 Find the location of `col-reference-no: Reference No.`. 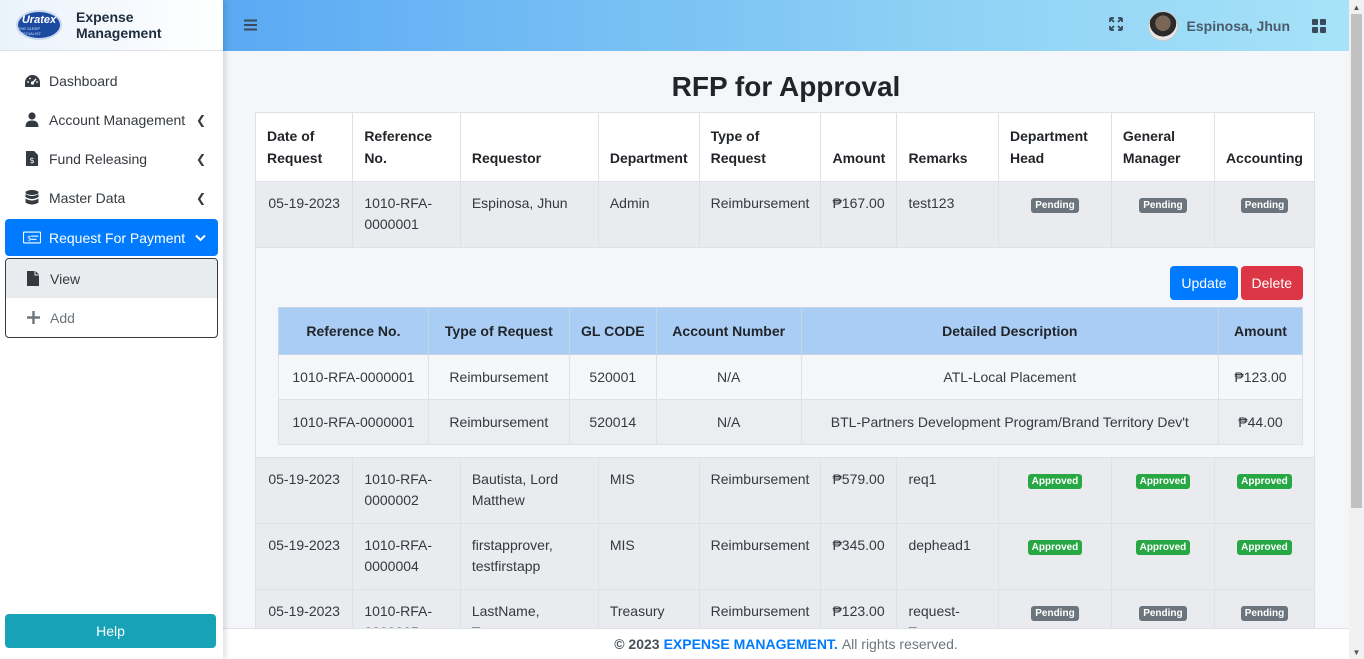

col-reference-no: Reference No. is located at coordinates (406, 147).